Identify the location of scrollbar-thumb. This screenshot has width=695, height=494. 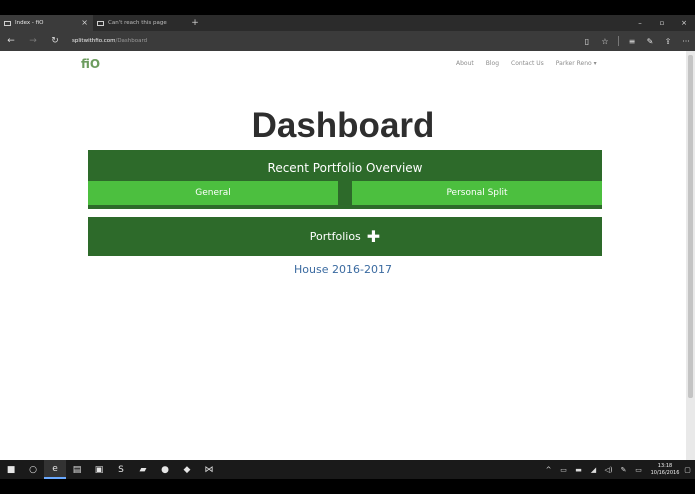
(690, 226).